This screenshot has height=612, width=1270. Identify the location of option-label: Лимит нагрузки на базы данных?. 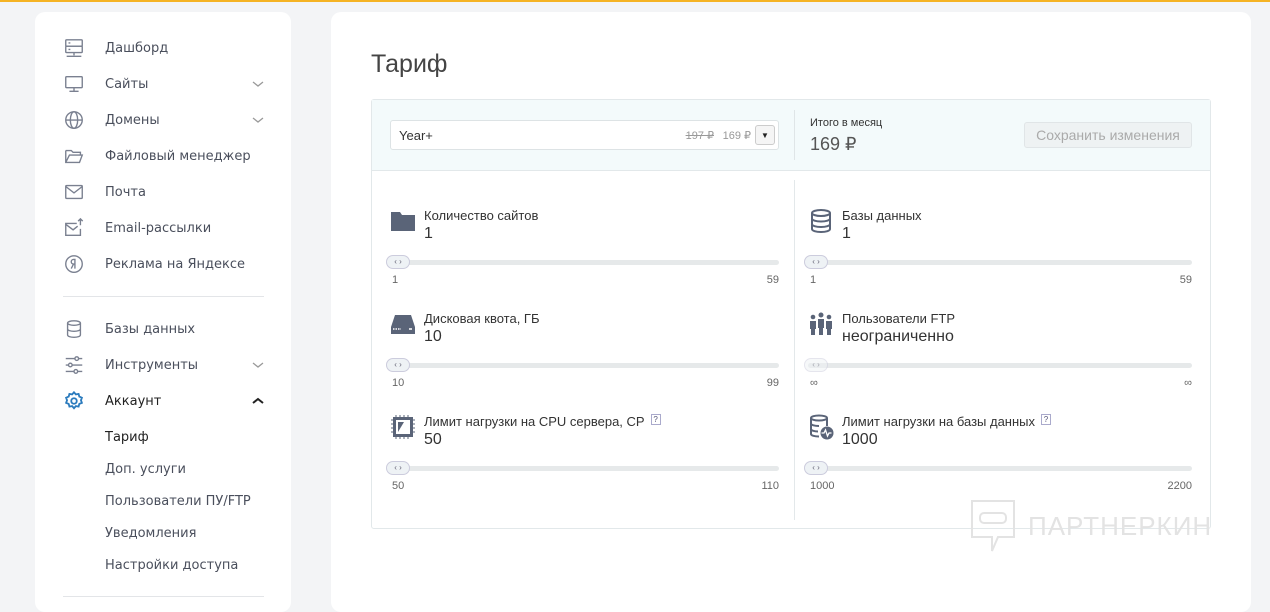
(947, 421).